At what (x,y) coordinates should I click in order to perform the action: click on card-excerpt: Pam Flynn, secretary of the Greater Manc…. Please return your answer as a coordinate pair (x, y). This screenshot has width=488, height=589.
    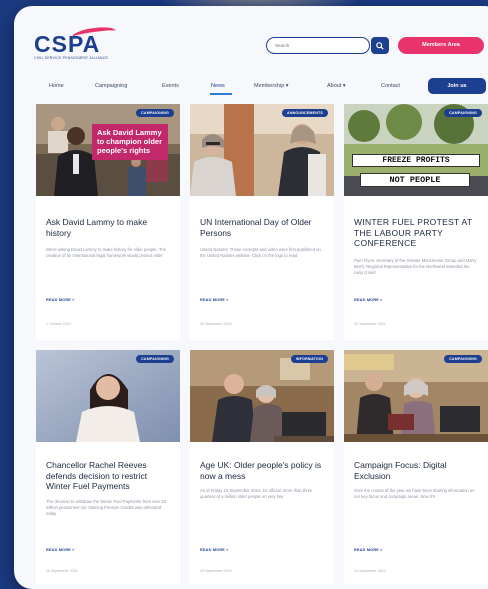
    Looking at the image, I should click on (415, 267).